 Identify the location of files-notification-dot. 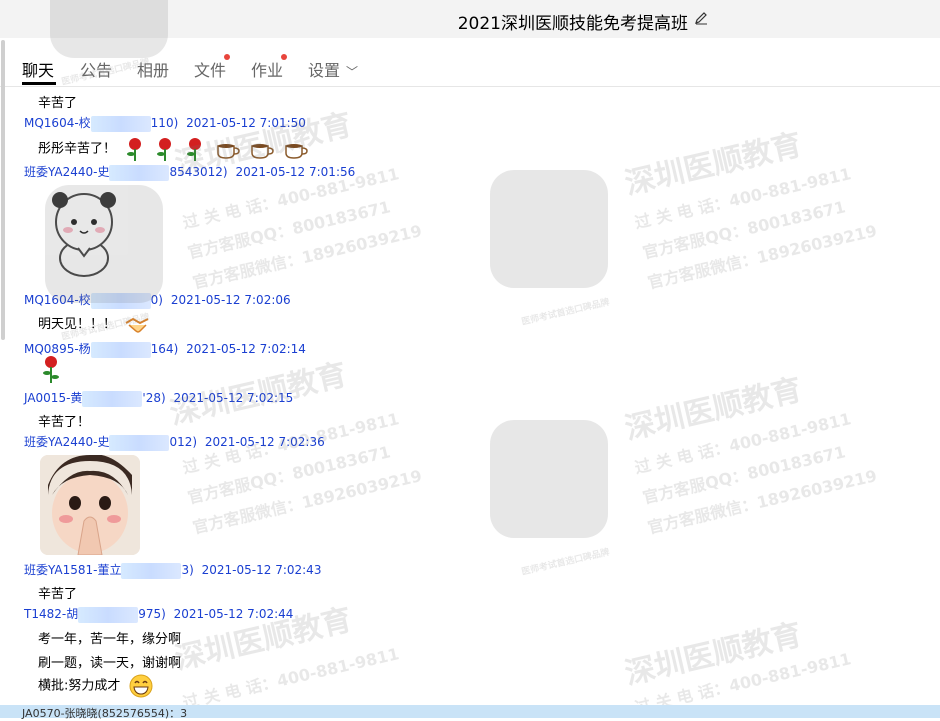
(227, 57).